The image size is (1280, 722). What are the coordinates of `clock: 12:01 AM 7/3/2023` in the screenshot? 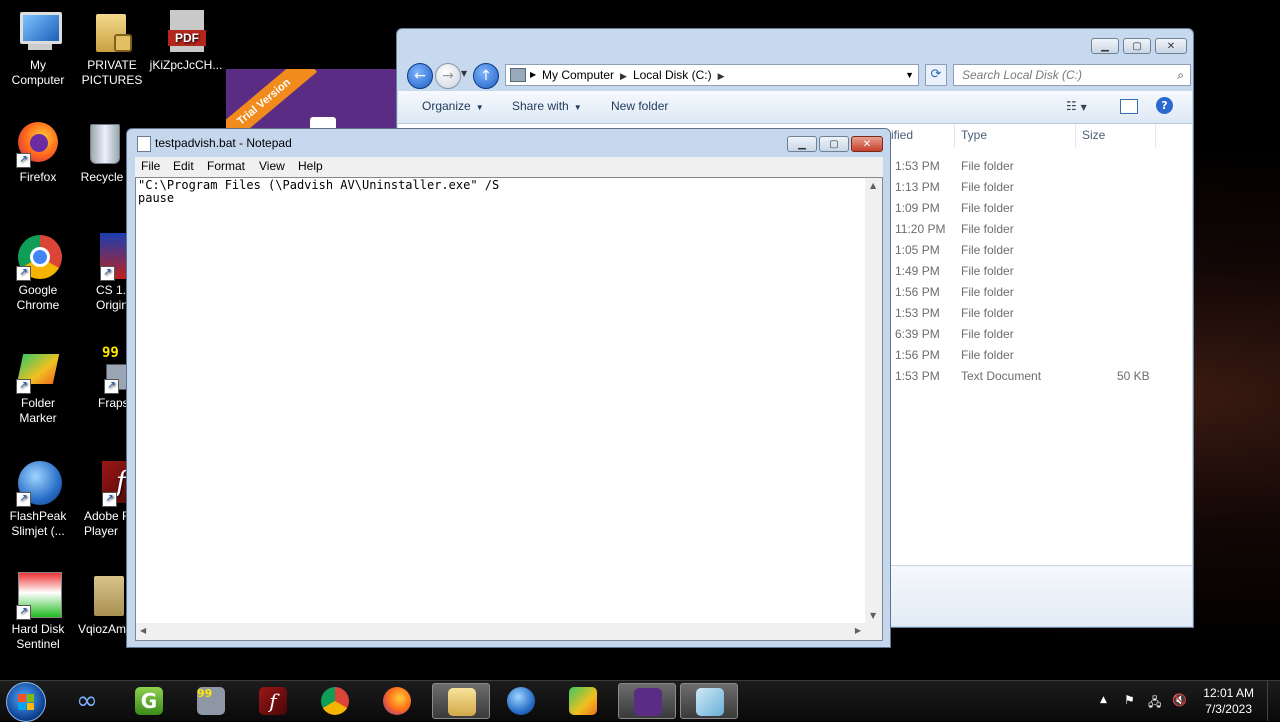 It's located at (1228, 701).